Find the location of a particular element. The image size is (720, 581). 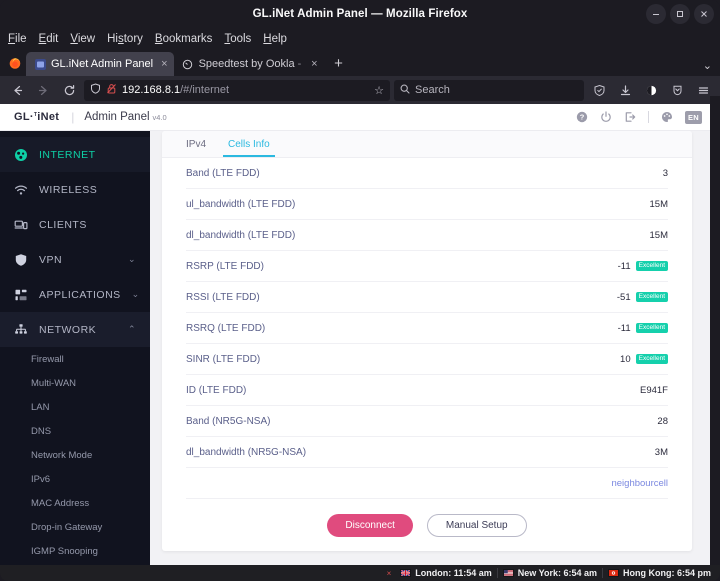

account-icon is located at coordinates (651, 90).